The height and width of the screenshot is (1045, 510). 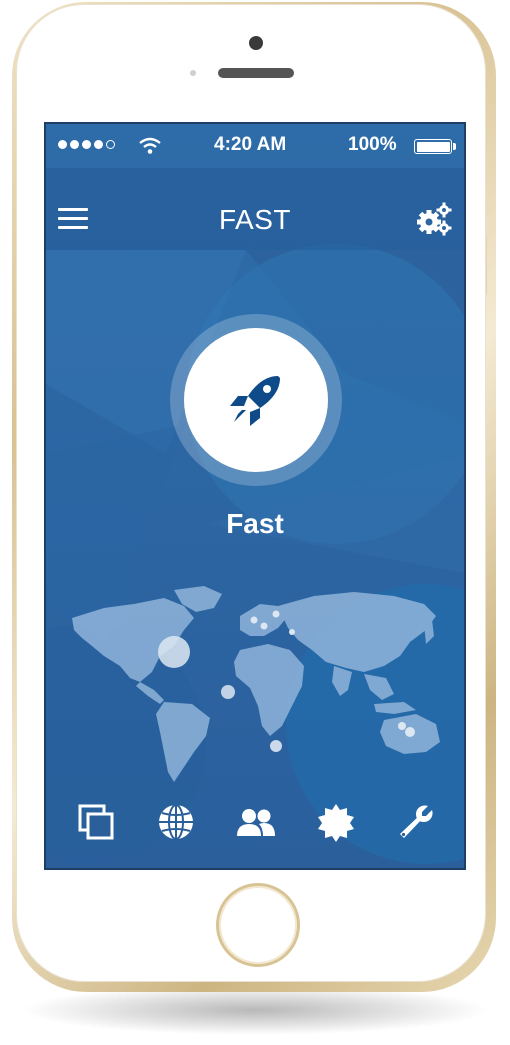 I want to click on earpiece-speaker, so click(x=256, y=73).